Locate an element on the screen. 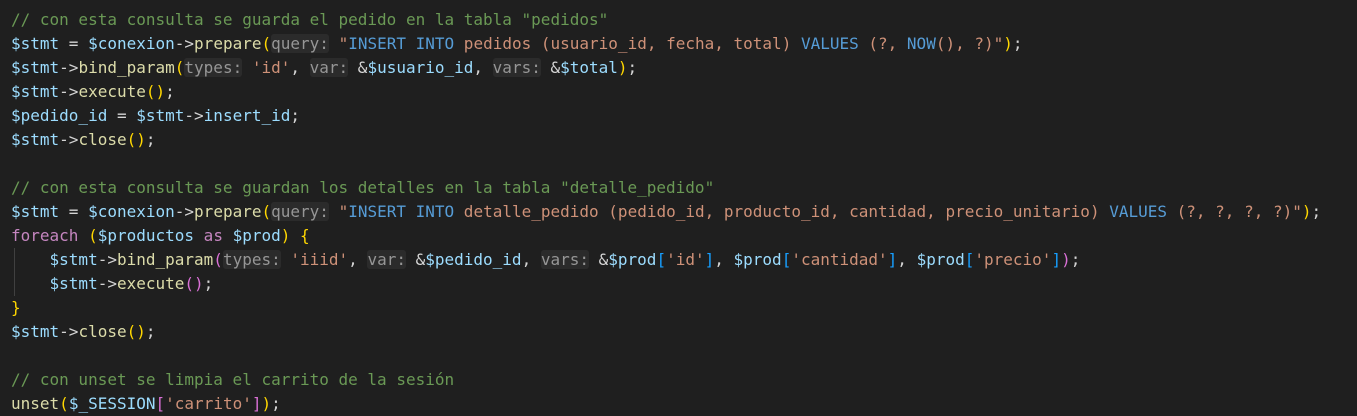  code-string: pedidos (usuario_id, fecha, total) is located at coordinates (627, 43).